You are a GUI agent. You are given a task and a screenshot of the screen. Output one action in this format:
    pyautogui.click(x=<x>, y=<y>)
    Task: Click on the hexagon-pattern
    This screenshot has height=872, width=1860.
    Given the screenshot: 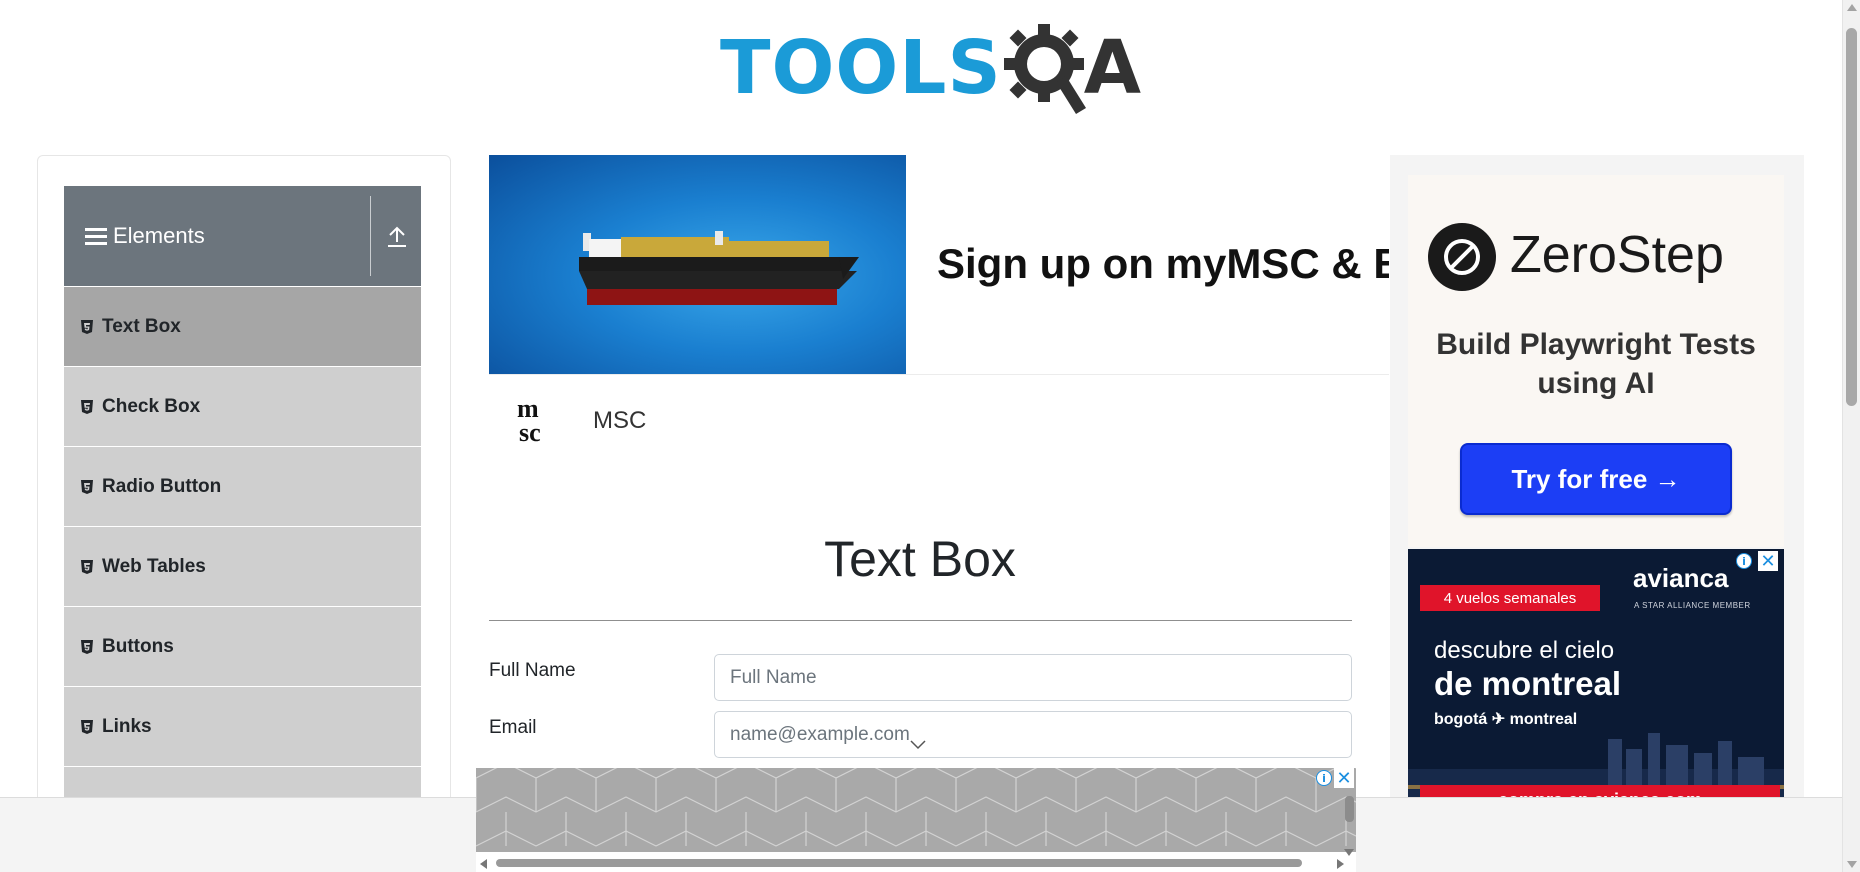 What is the action you would take?
    pyautogui.click(x=916, y=810)
    